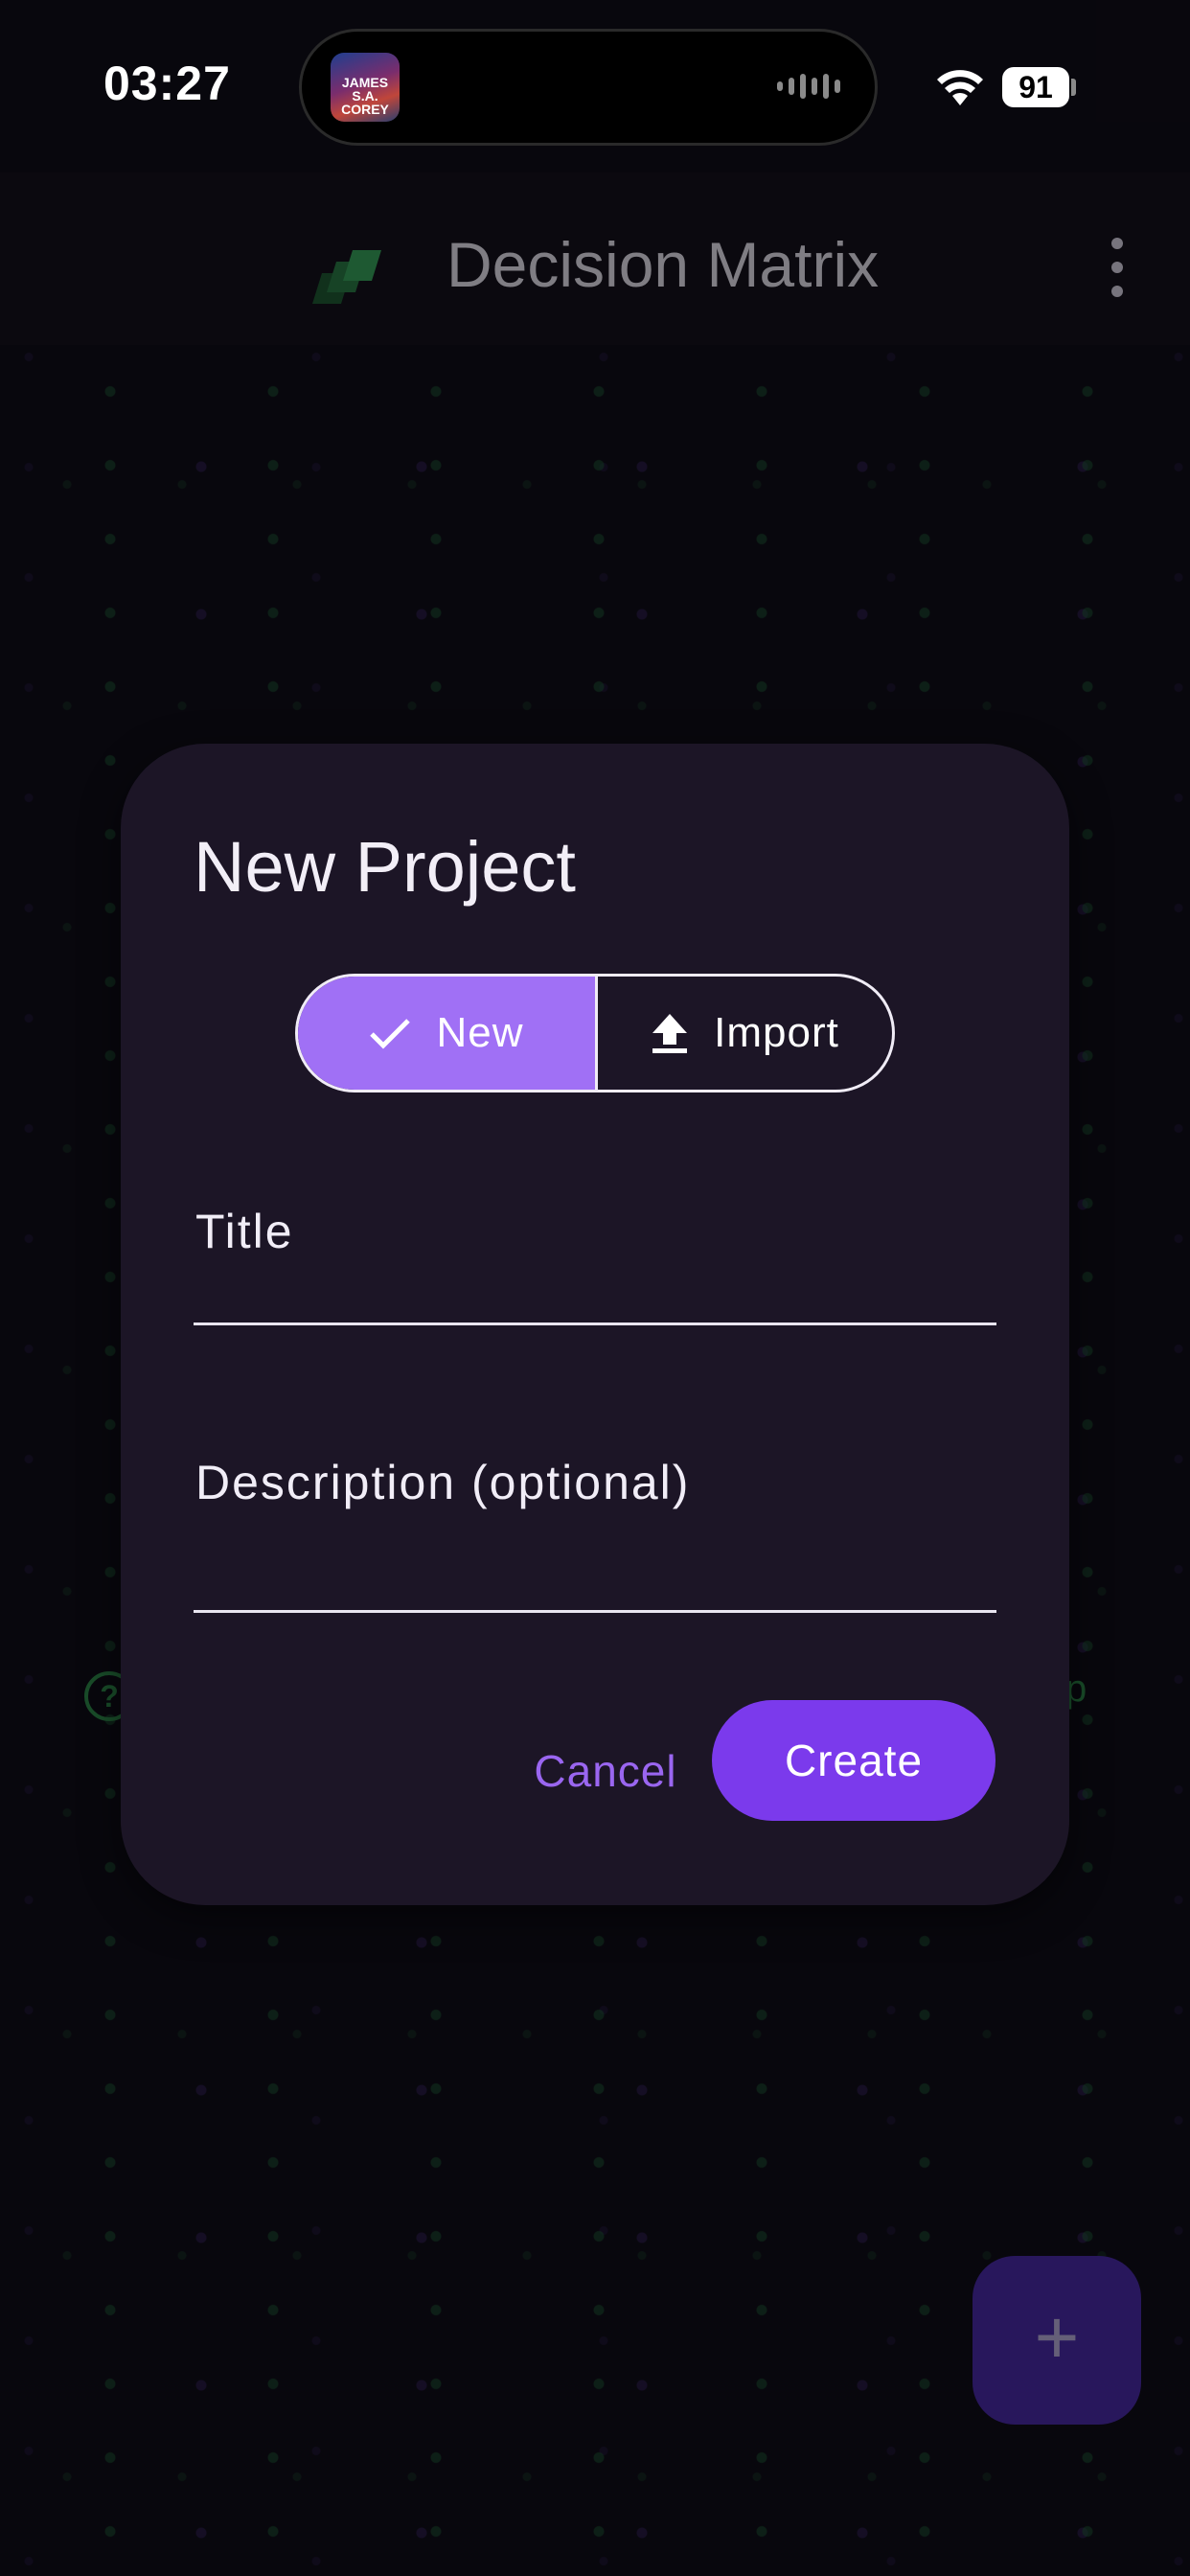  I want to click on mode-segmented-control: New Import, so click(595, 1033).